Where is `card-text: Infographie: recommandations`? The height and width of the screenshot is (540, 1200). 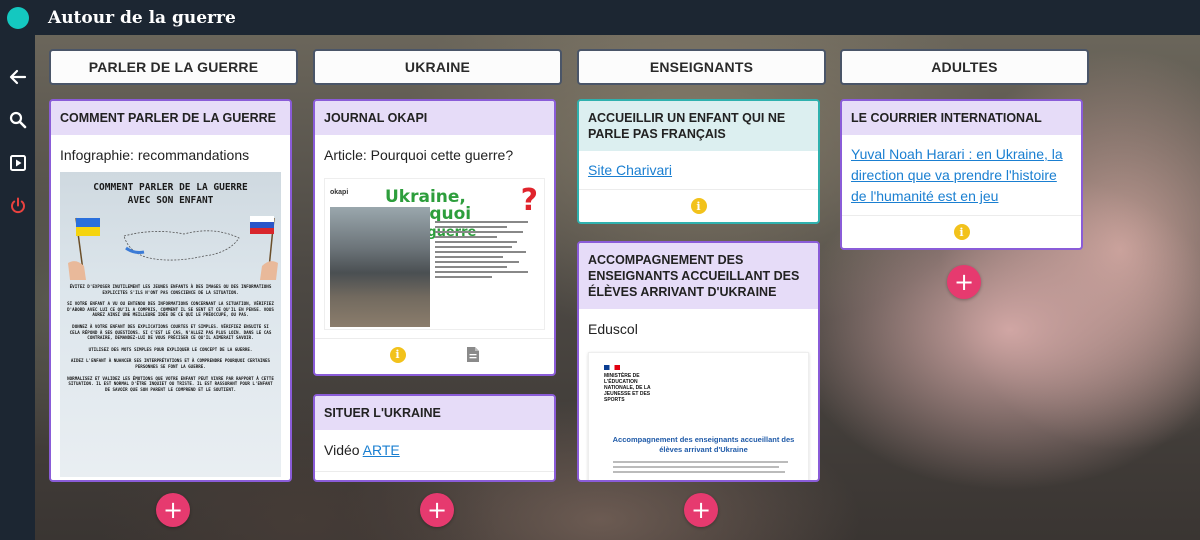
card-text: Infographie: recommandations is located at coordinates (155, 155).